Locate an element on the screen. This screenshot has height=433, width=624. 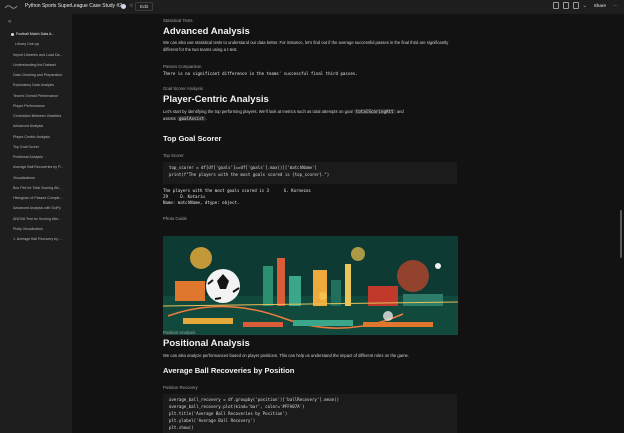
more-icon: ⋯ is located at coordinates (615, 6).